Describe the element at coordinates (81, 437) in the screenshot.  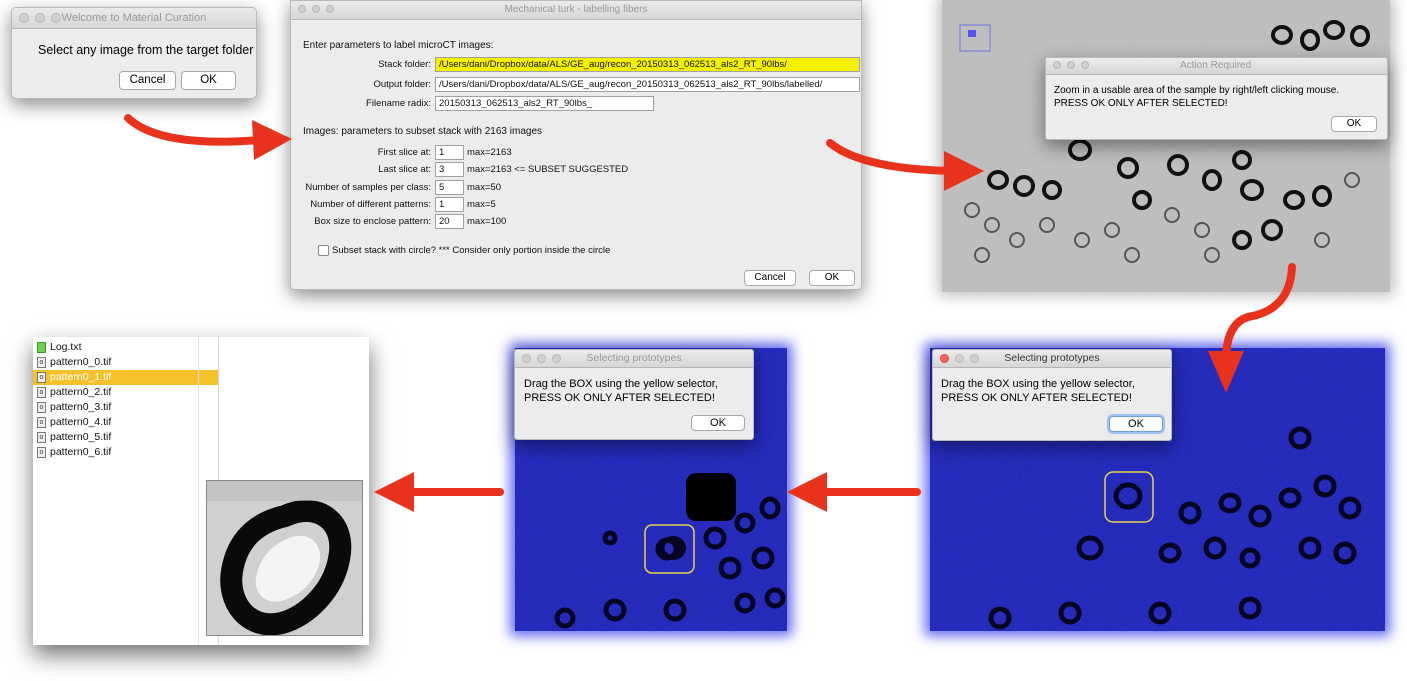
I see `file-name: pattern0_5.tif` at that location.